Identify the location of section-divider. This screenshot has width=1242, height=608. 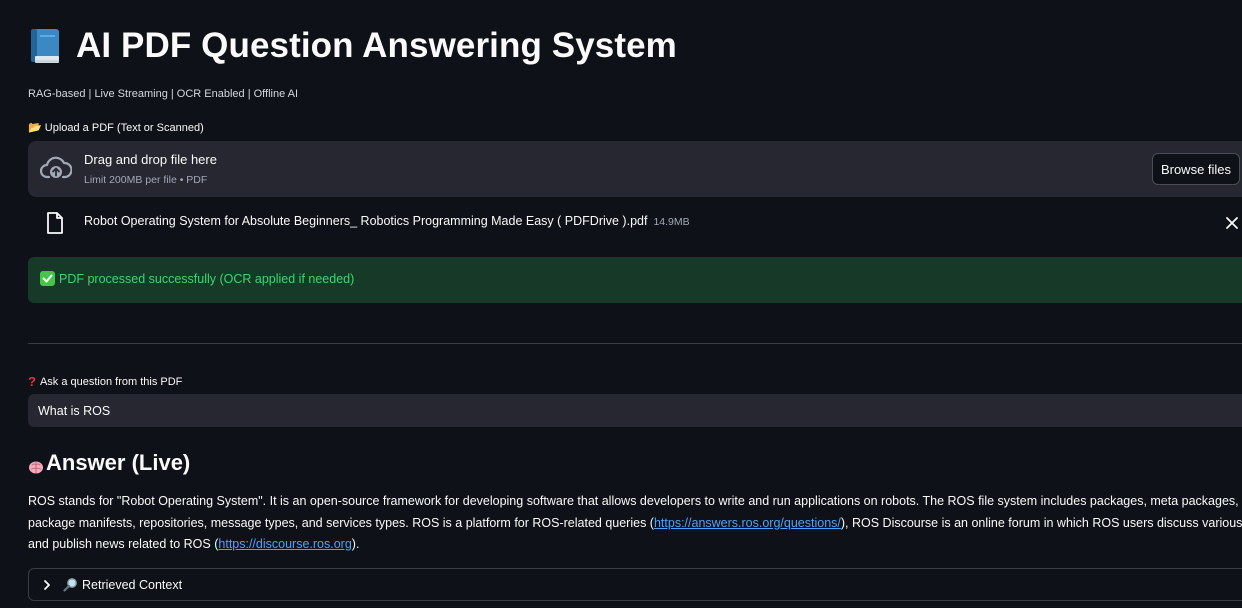
(635, 343).